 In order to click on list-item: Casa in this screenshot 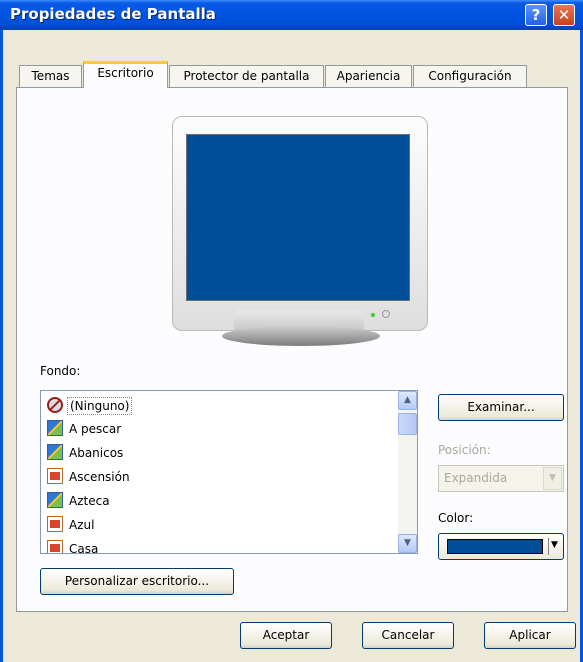, I will do `click(73, 546)`.